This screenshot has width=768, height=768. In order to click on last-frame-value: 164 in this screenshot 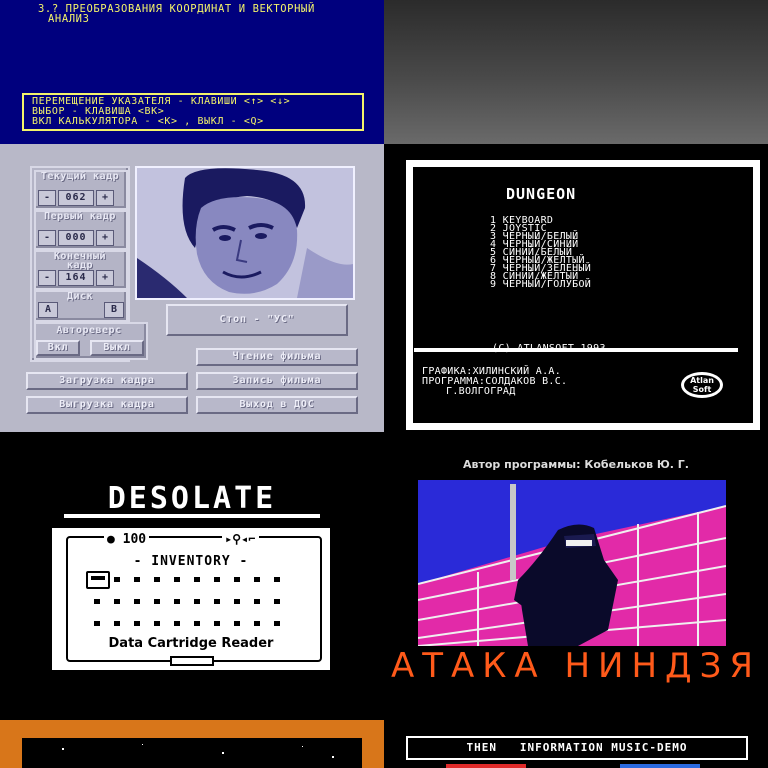, I will do `click(76, 278)`.